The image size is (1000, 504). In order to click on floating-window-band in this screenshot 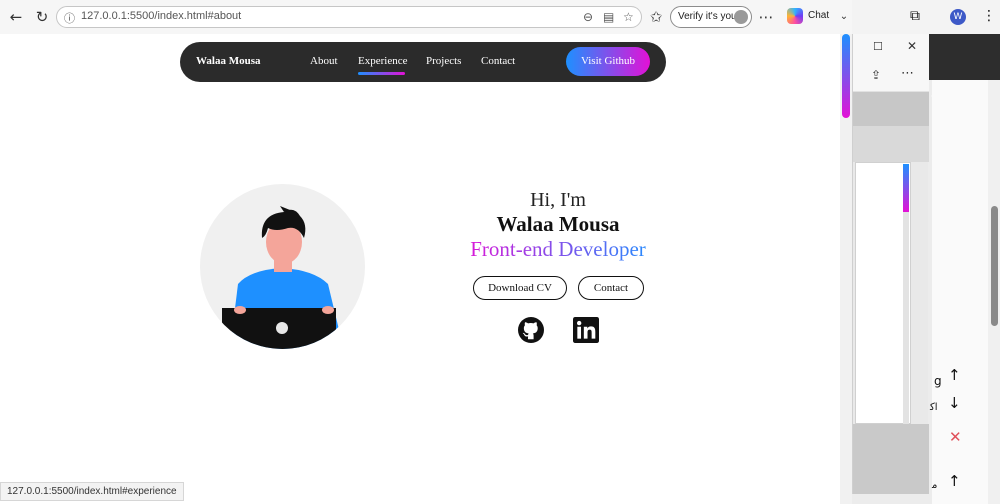, I will do `click(891, 109)`.